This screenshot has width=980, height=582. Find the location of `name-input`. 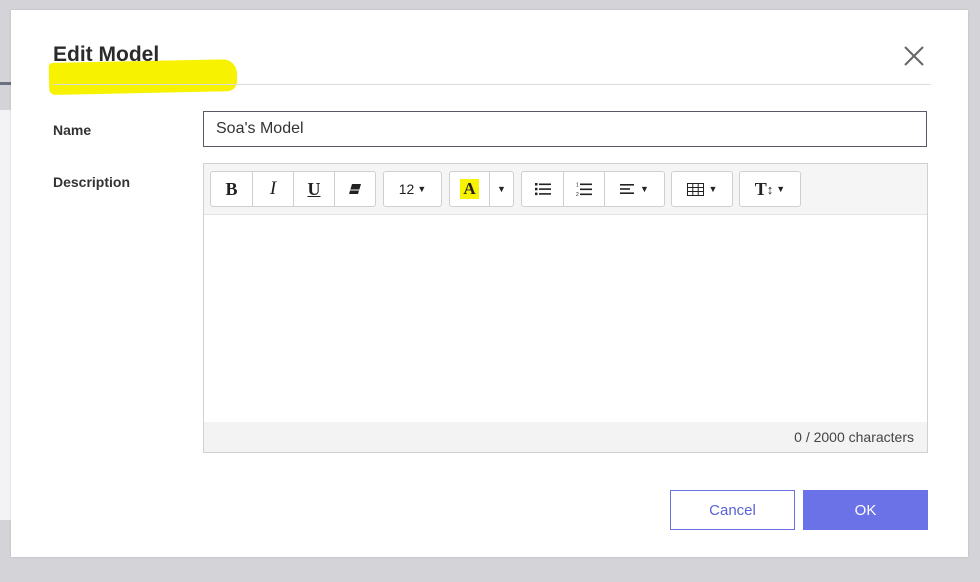

name-input is located at coordinates (565, 129).